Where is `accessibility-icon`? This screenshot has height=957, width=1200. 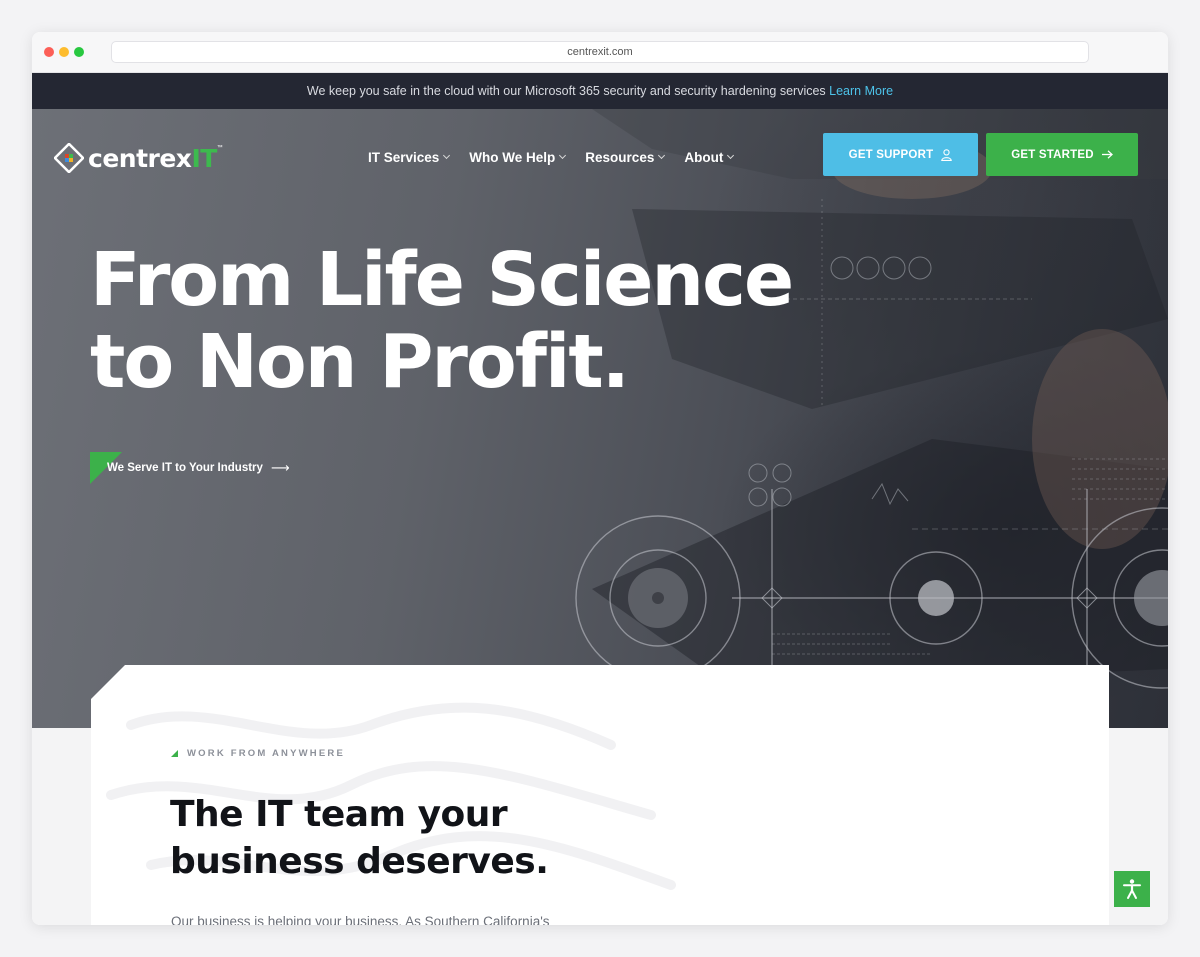
accessibility-icon is located at coordinates (1132, 889).